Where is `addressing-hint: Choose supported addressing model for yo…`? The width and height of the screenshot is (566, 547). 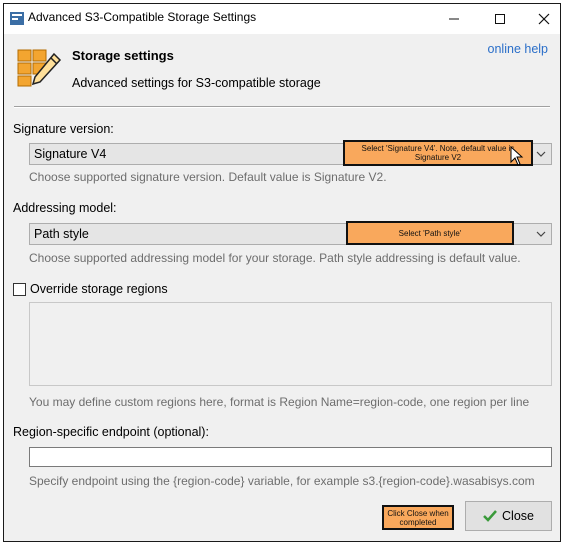 addressing-hint: Choose supported addressing model for yo… is located at coordinates (275, 258).